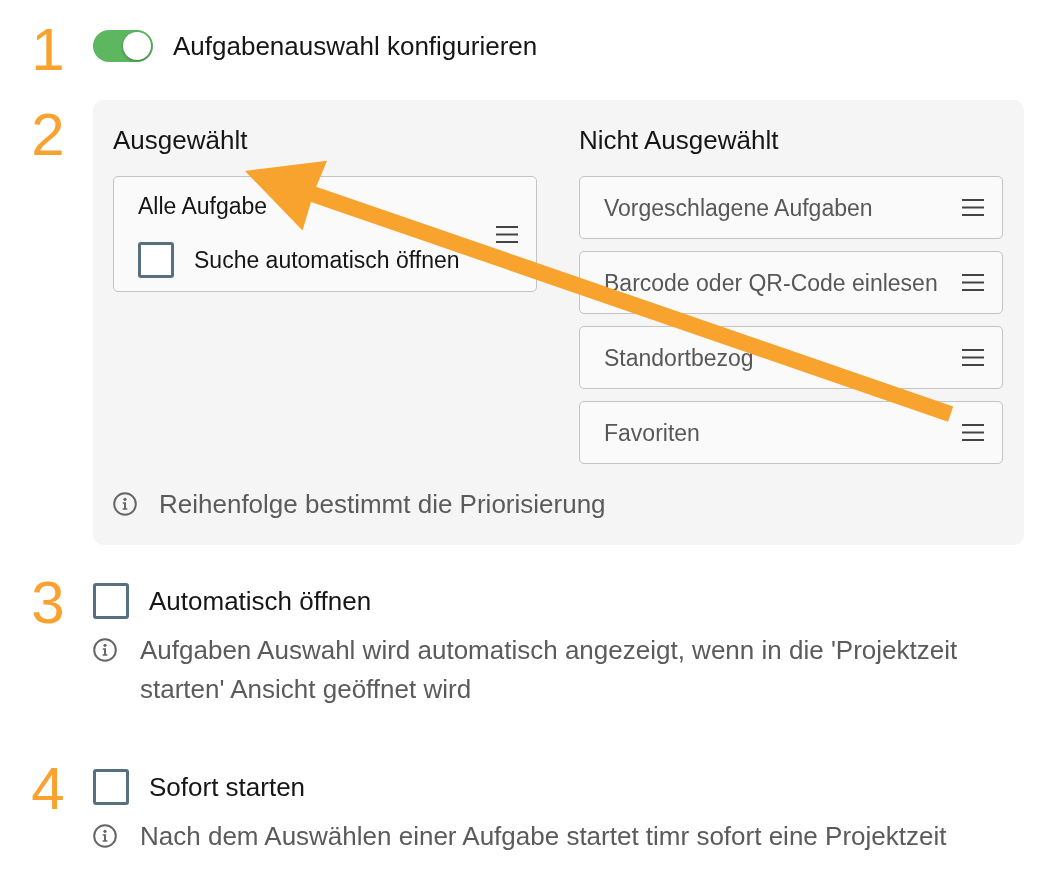  Describe the element at coordinates (679, 140) in the screenshot. I see `list-title: Nicht Ausgewählt` at that location.